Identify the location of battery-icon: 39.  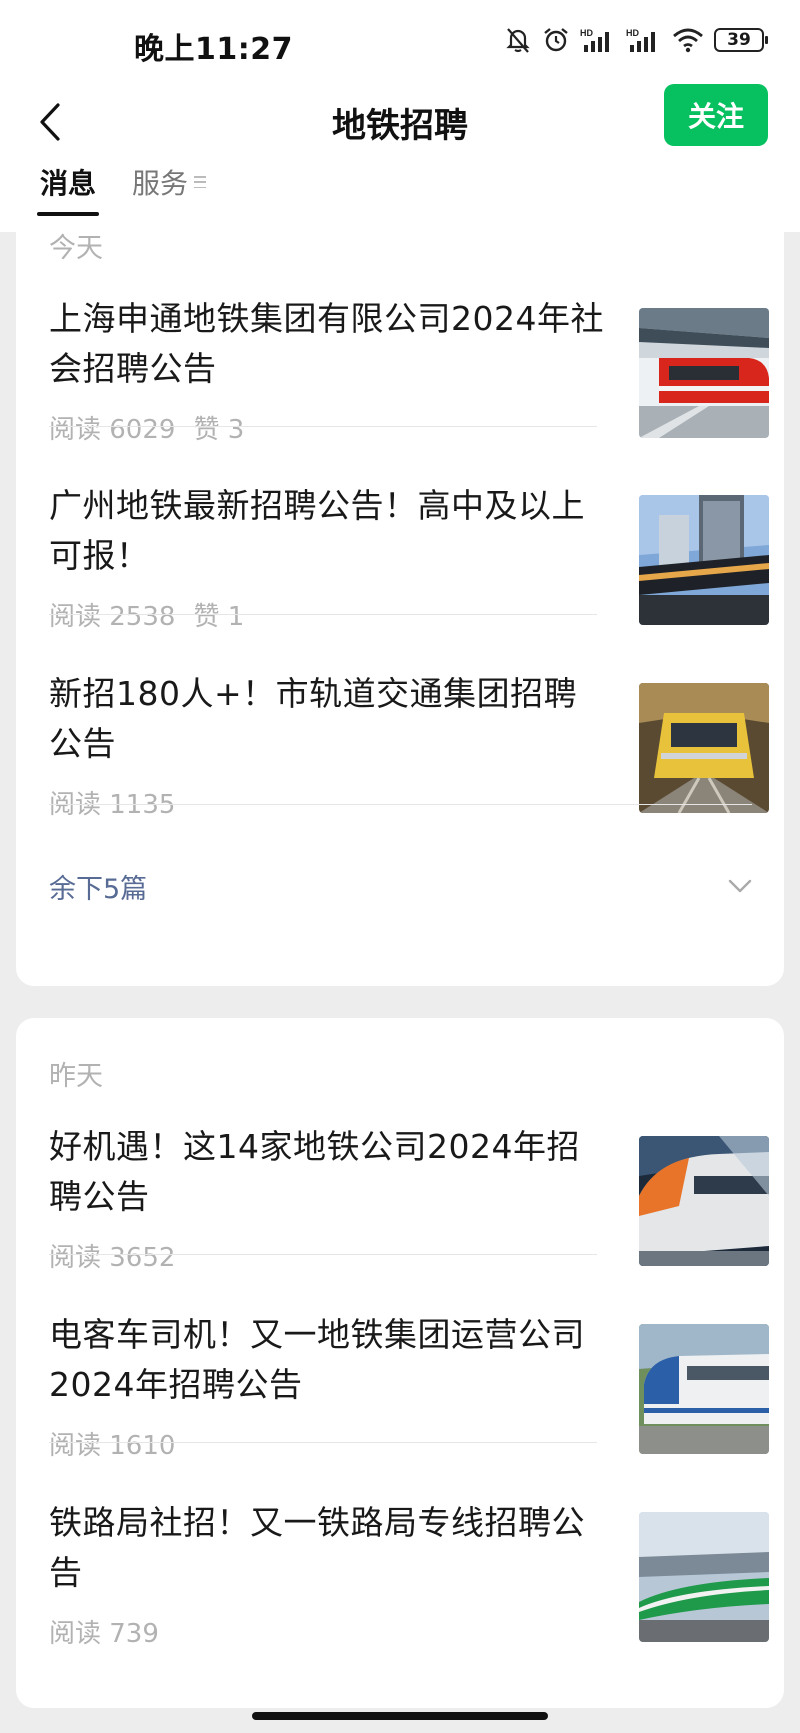
(741, 40).